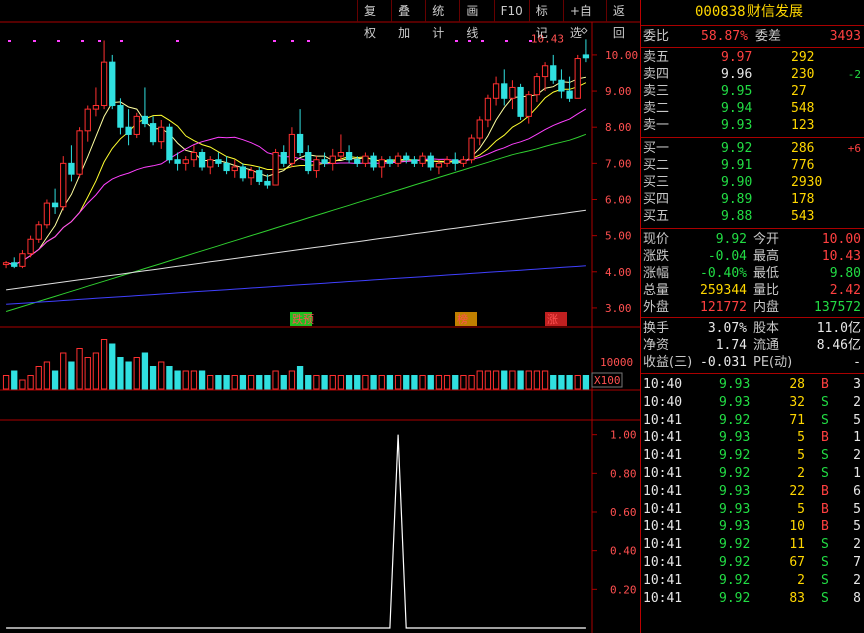 Image resolution: width=864 pixels, height=633 pixels. Describe the element at coordinates (766, 307) in the screenshot. I see `stat-label: 内盘` at that location.